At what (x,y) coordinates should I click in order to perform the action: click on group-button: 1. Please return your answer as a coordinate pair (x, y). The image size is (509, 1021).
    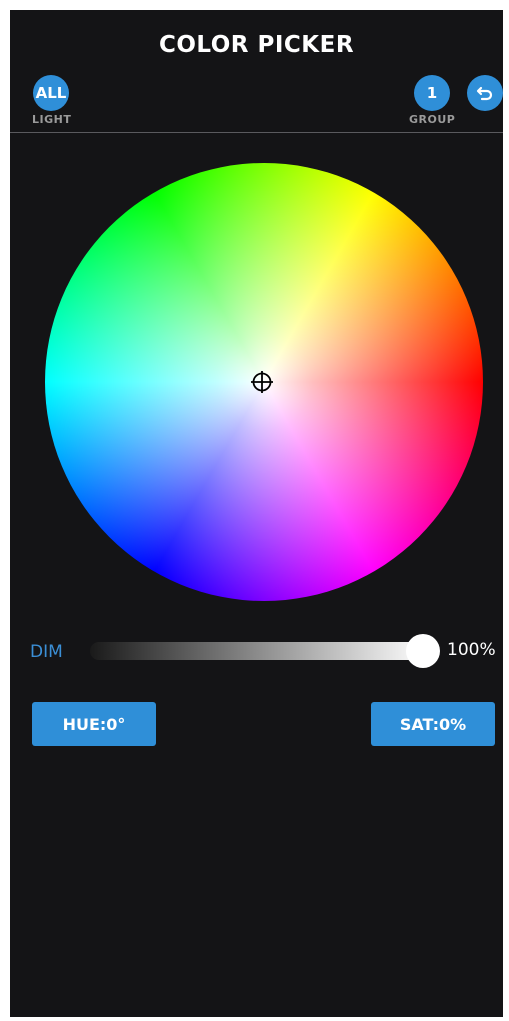
    Looking at the image, I should click on (432, 93).